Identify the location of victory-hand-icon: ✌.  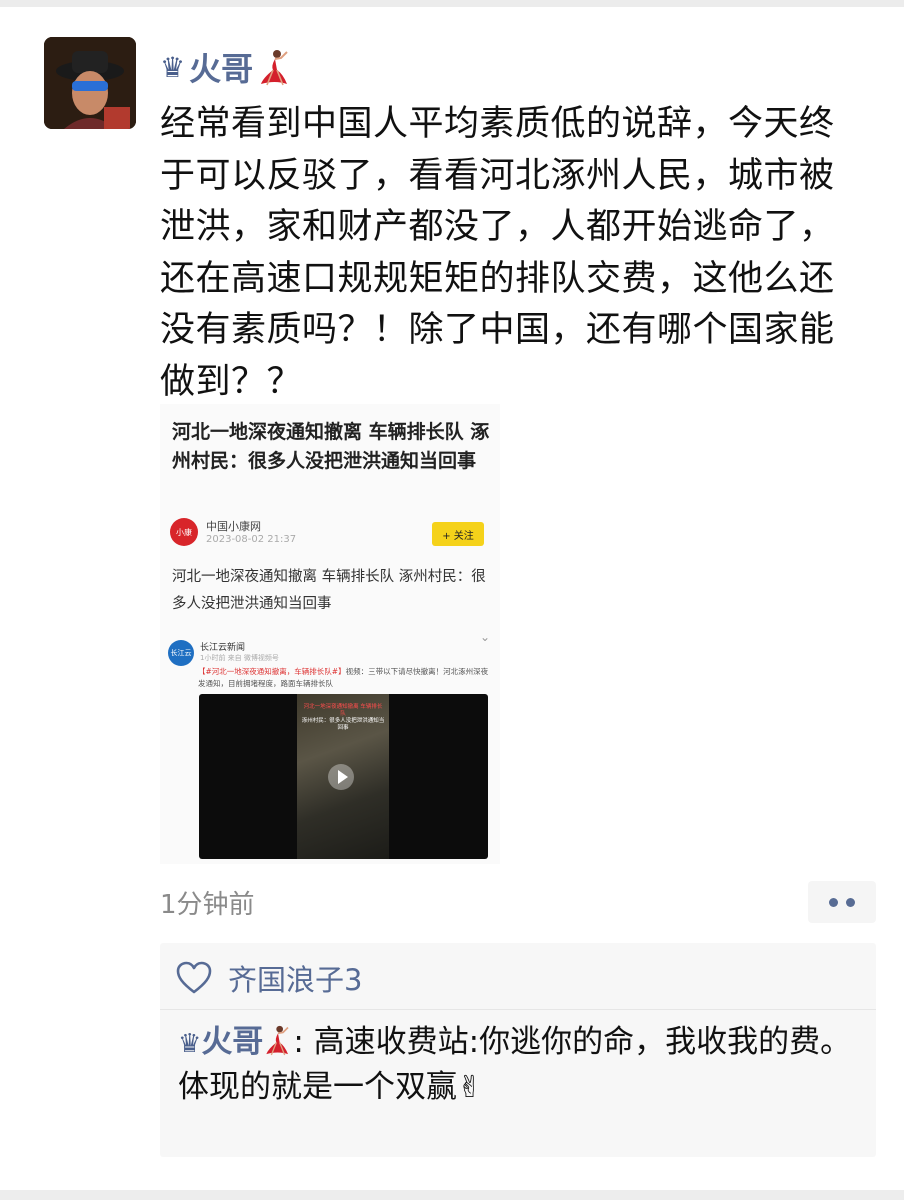
(470, 1087).